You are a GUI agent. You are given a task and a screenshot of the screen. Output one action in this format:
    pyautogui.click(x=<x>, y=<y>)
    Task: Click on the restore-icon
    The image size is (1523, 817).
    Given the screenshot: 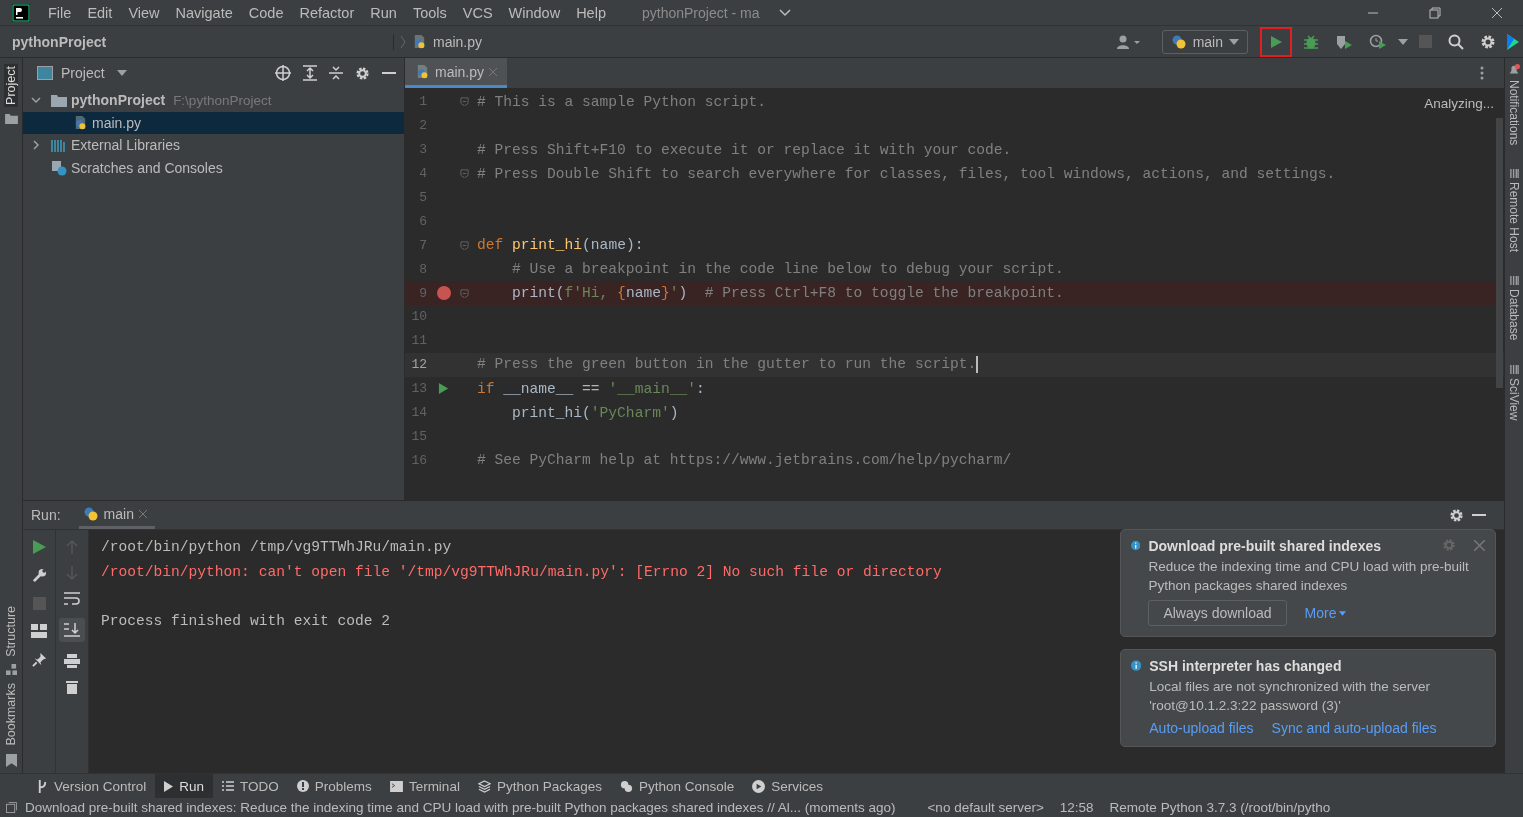 What is the action you would take?
    pyautogui.click(x=1435, y=12)
    